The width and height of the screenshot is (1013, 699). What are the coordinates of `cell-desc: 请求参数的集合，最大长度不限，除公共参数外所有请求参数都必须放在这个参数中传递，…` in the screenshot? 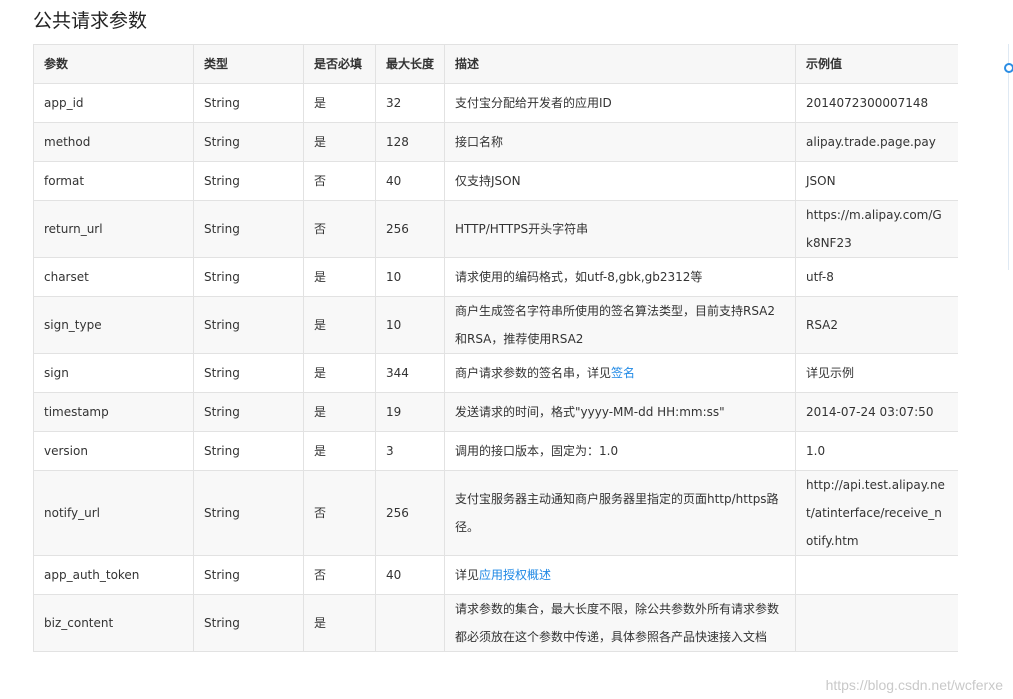 It's located at (620, 623).